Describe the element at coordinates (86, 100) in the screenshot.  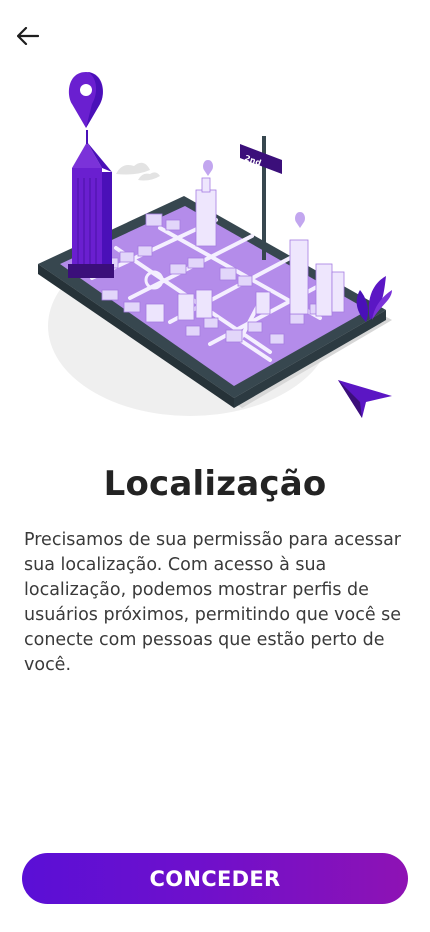
I see `location-pin-icon` at that location.